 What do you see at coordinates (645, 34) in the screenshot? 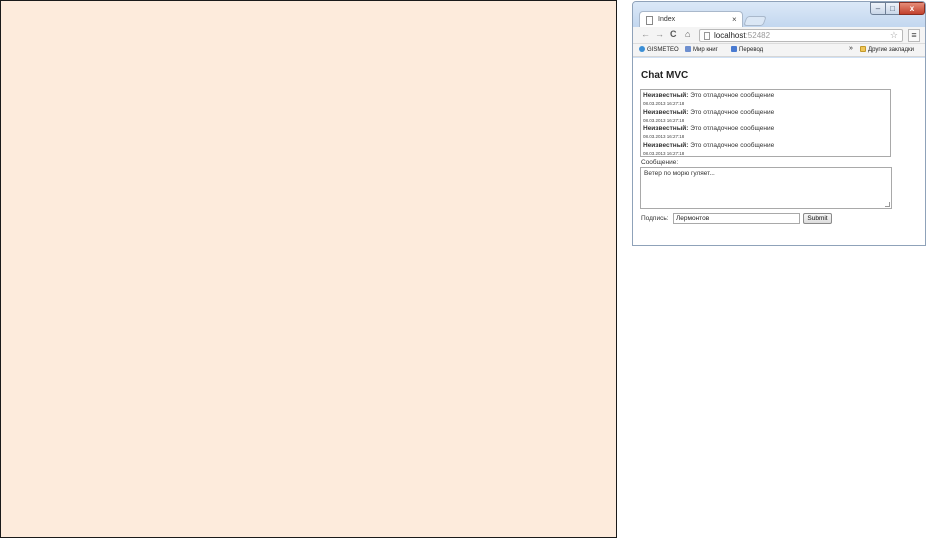
I see `back-arrow-icon: ←` at bounding box center [645, 34].